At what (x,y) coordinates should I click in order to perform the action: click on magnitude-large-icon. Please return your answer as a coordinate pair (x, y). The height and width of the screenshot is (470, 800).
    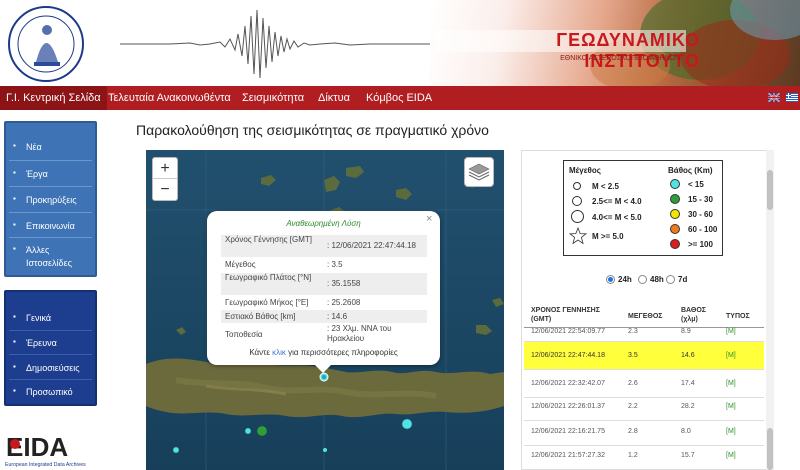
    Looking at the image, I should click on (577, 216).